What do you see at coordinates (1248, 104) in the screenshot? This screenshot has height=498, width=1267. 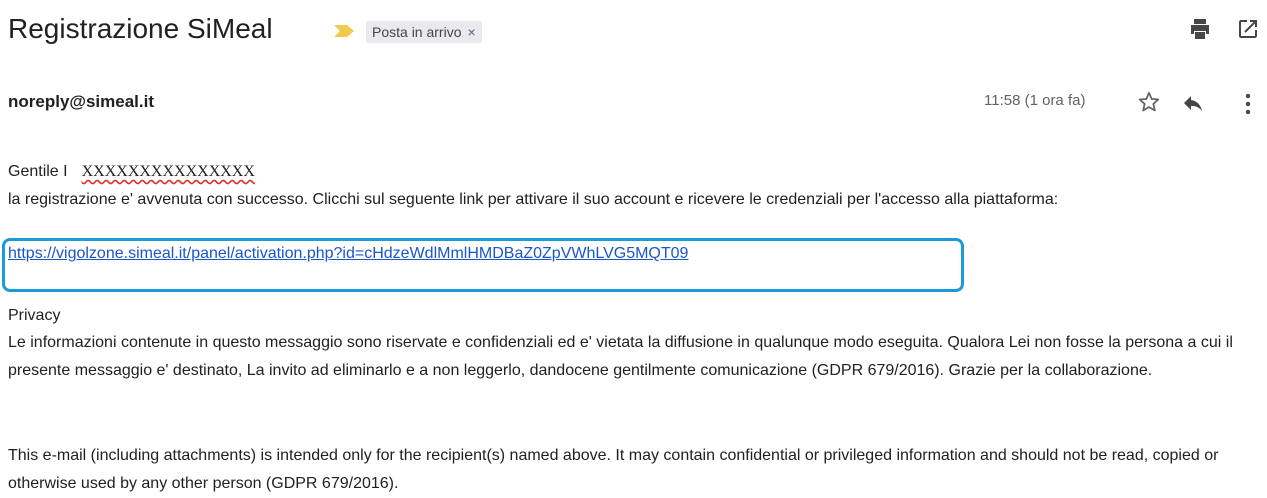 I see `more-vertical-icon` at bounding box center [1248, 104].